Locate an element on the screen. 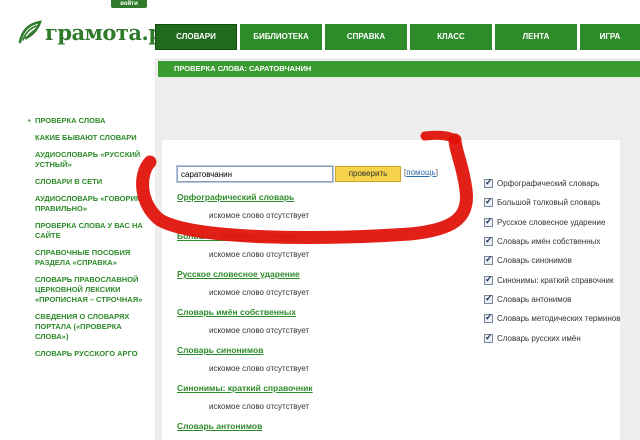 This screenshot has width=640, height=440. login-button: войти is located at coordinates (129, 4).